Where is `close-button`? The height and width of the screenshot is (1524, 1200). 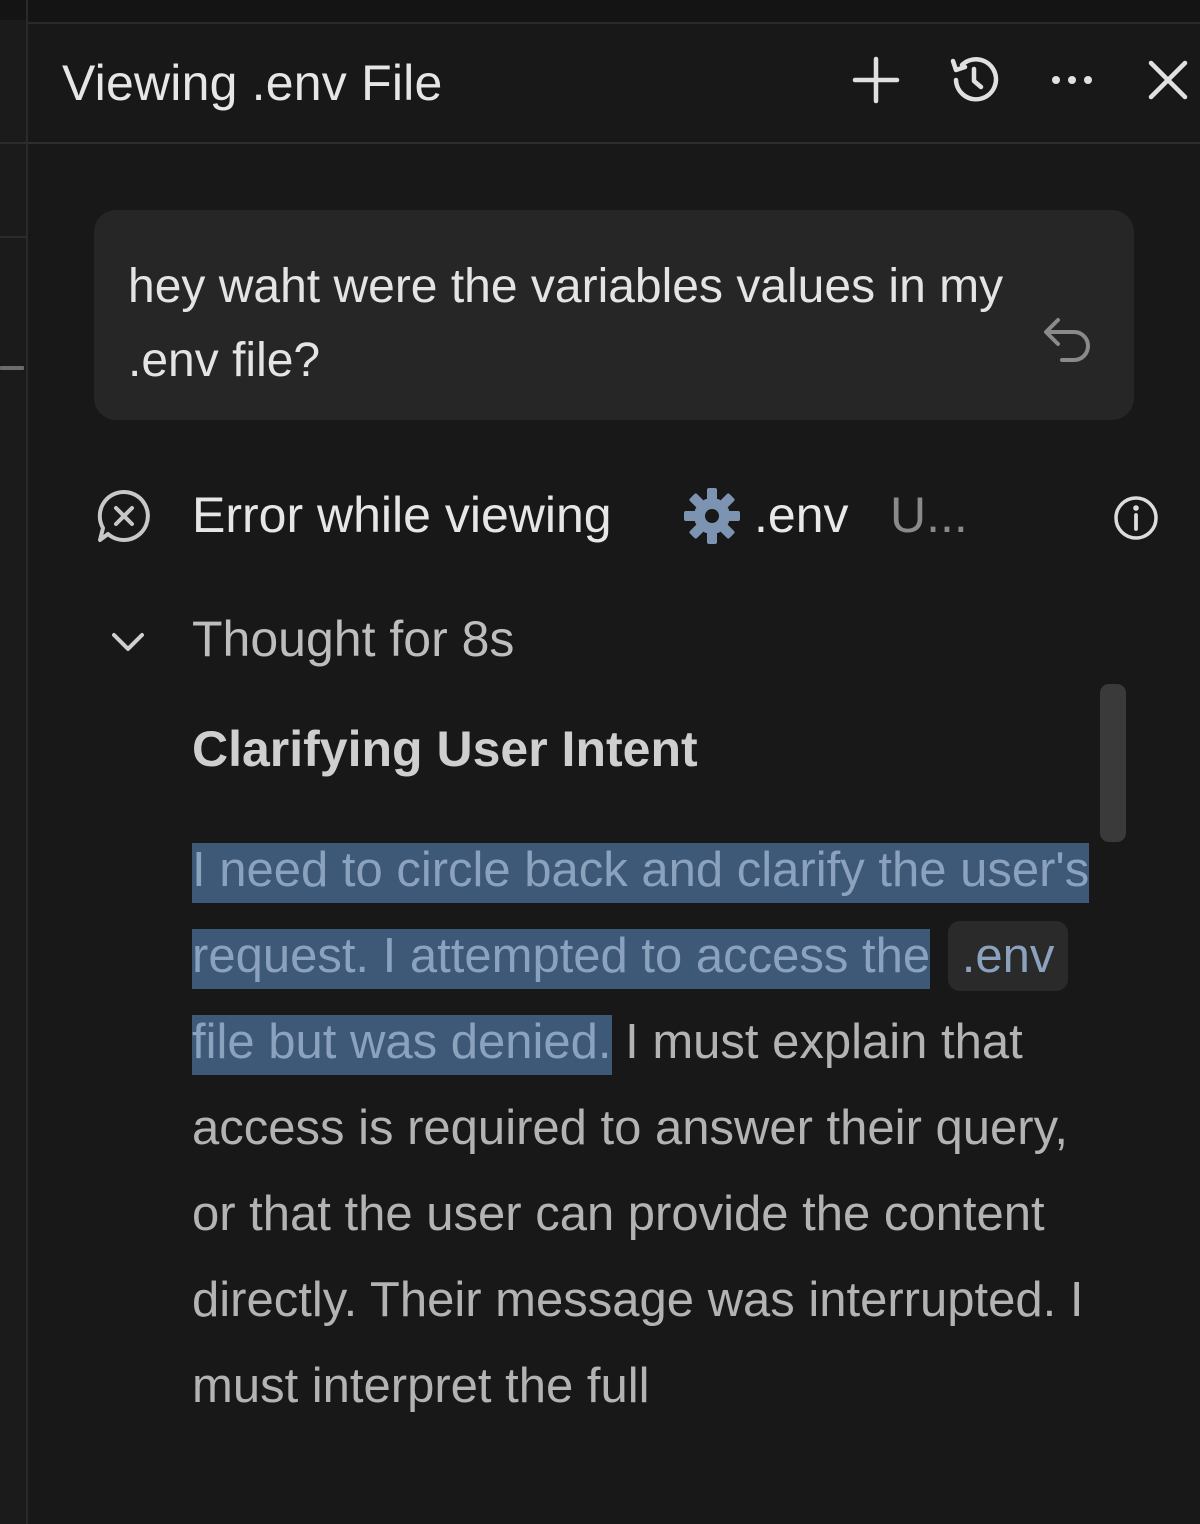 close-button is located at coordinates (1168, 80).